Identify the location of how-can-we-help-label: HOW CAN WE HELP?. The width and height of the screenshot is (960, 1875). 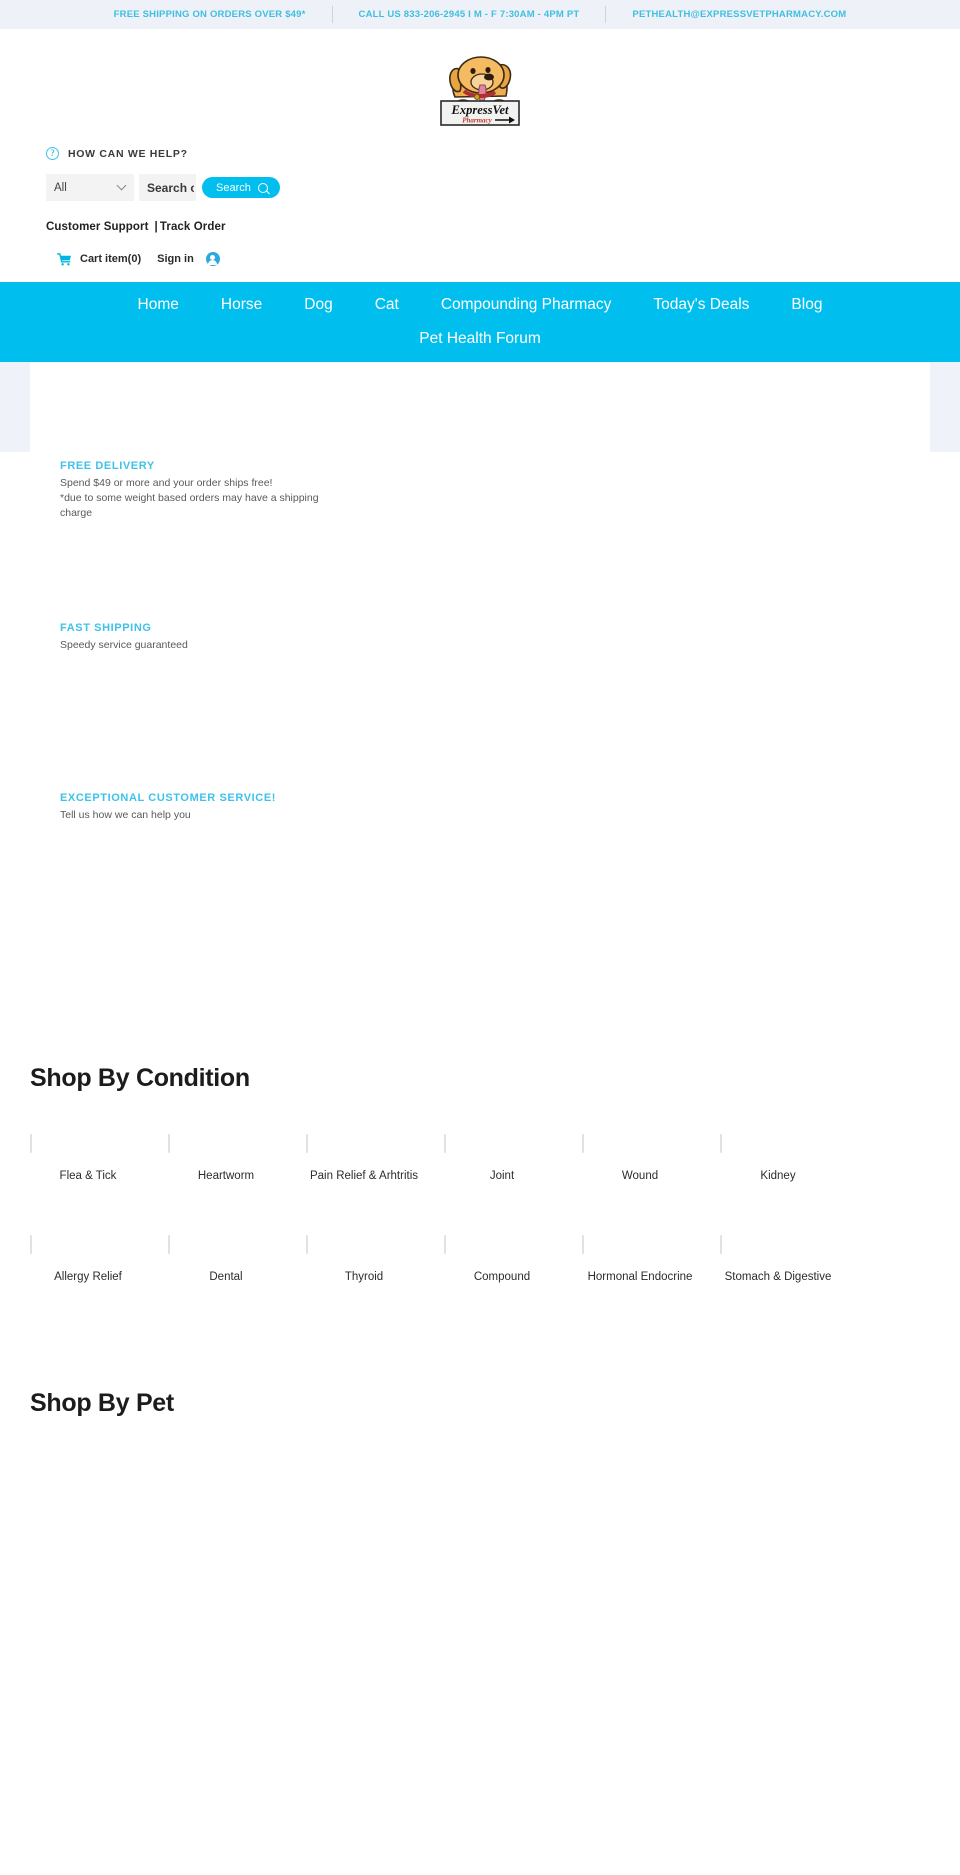
(128, 153).